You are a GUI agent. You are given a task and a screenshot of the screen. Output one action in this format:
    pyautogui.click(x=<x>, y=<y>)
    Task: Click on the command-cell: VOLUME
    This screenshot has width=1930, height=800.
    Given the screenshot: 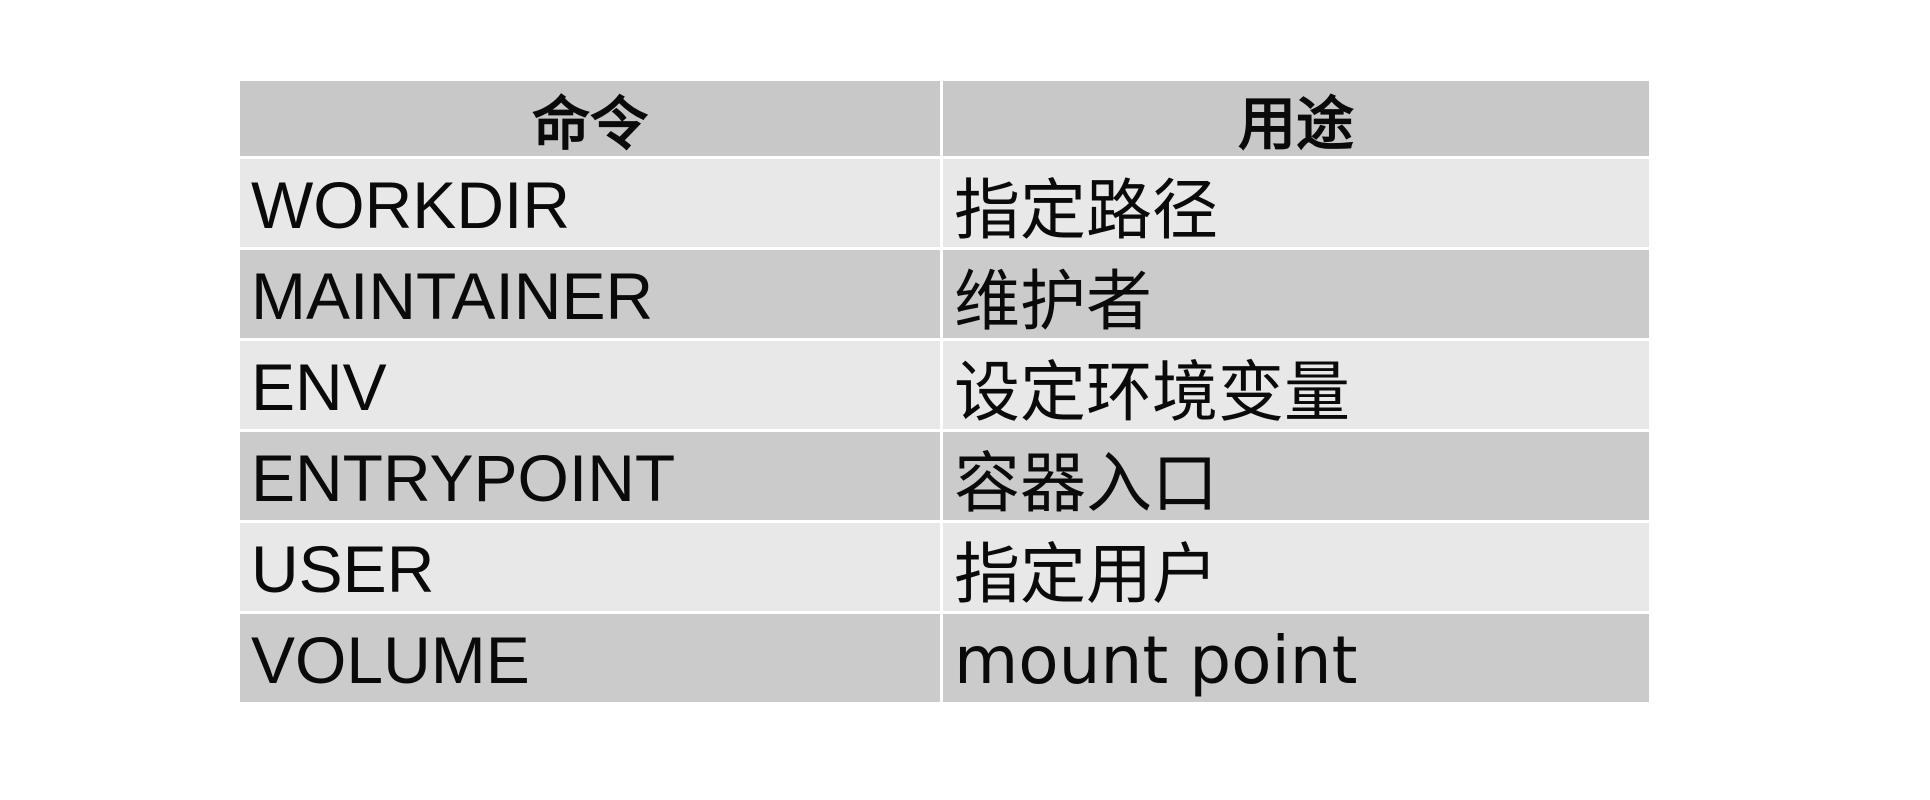 What is the action you would take?
    pyautogui.click(x=590, y=658)
    